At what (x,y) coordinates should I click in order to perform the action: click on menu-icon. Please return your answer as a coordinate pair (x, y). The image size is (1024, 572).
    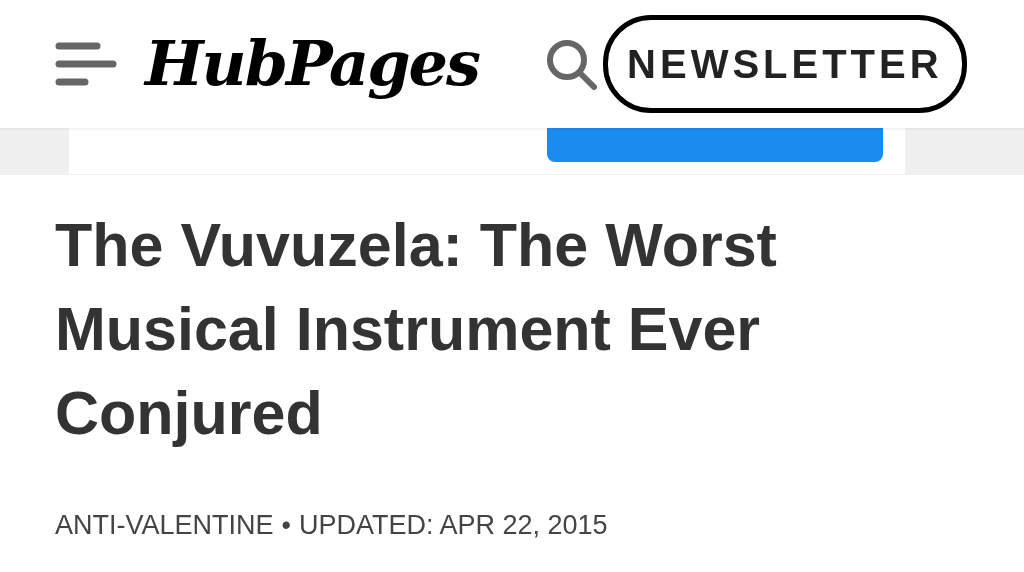
    Looking at the image, I should click on (86, 64).